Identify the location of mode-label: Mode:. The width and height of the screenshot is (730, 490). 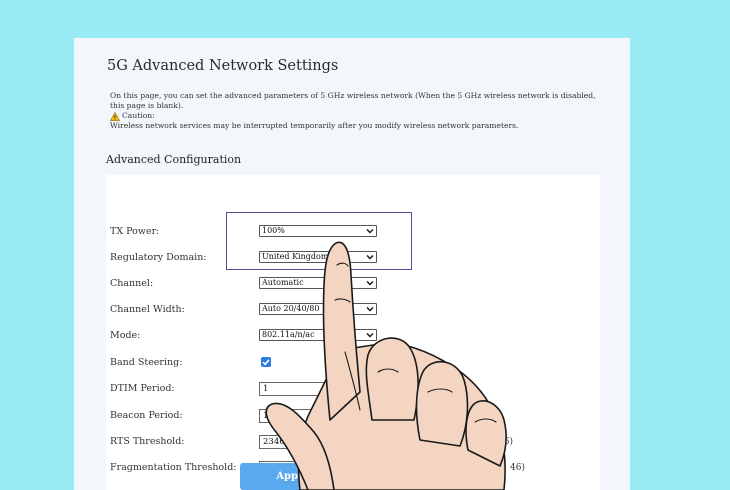
(125, 335).